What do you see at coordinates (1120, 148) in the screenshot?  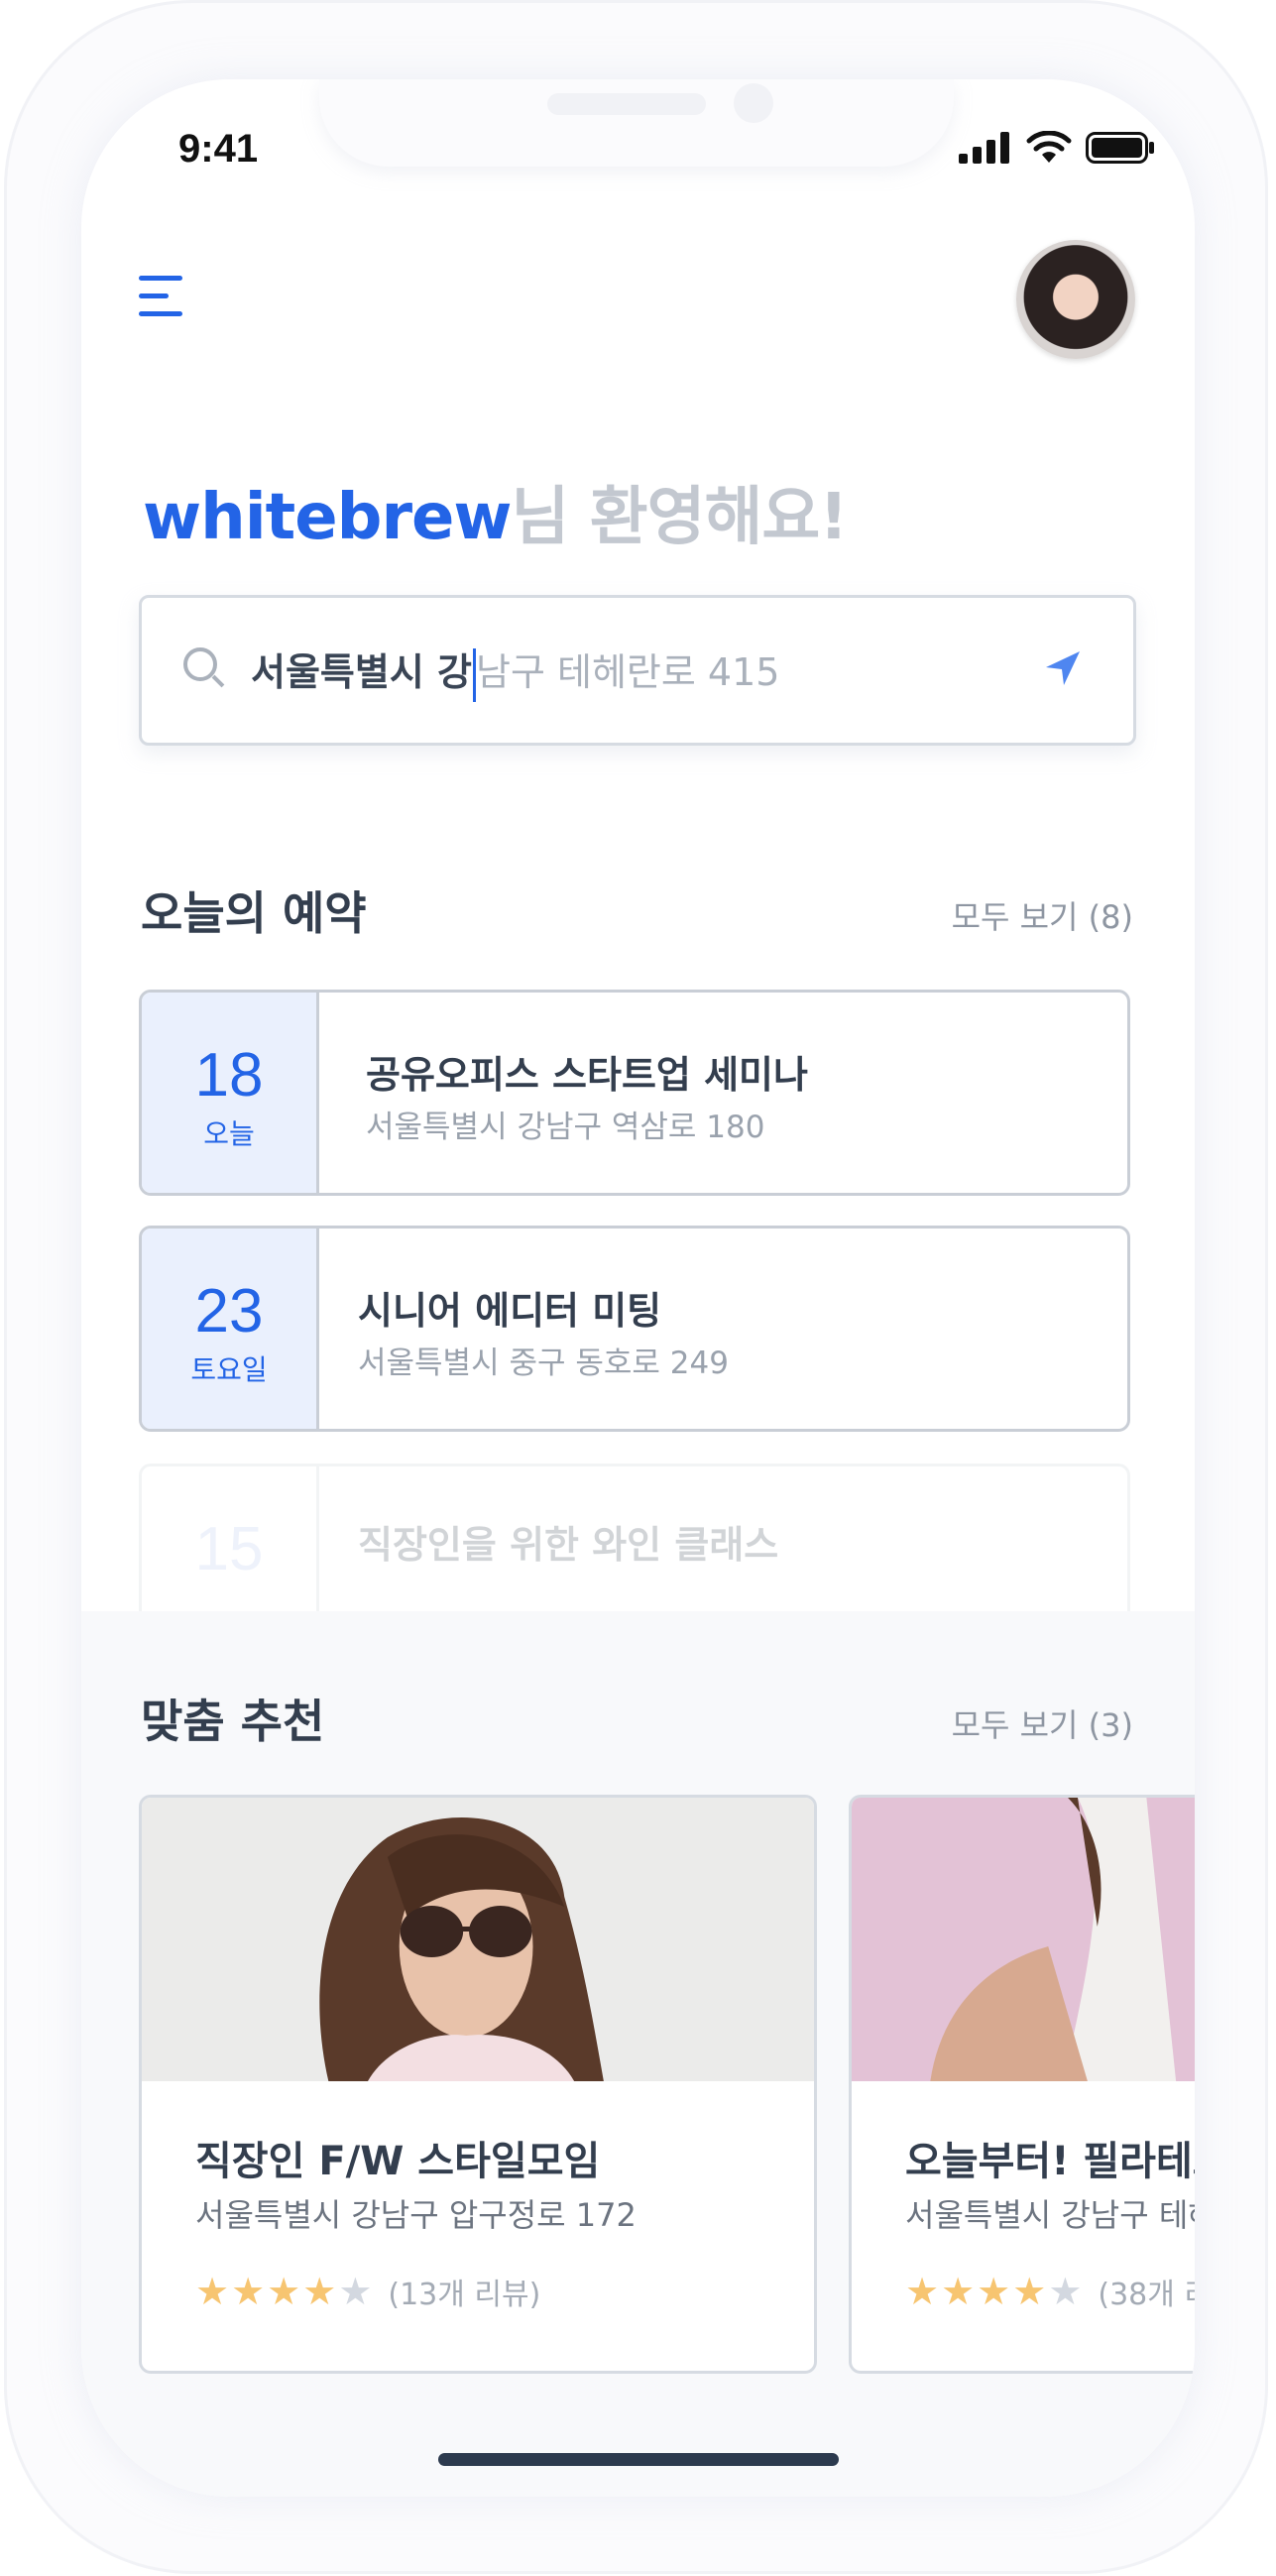 I see `battery-icon` at bounding box center [1120, 148].